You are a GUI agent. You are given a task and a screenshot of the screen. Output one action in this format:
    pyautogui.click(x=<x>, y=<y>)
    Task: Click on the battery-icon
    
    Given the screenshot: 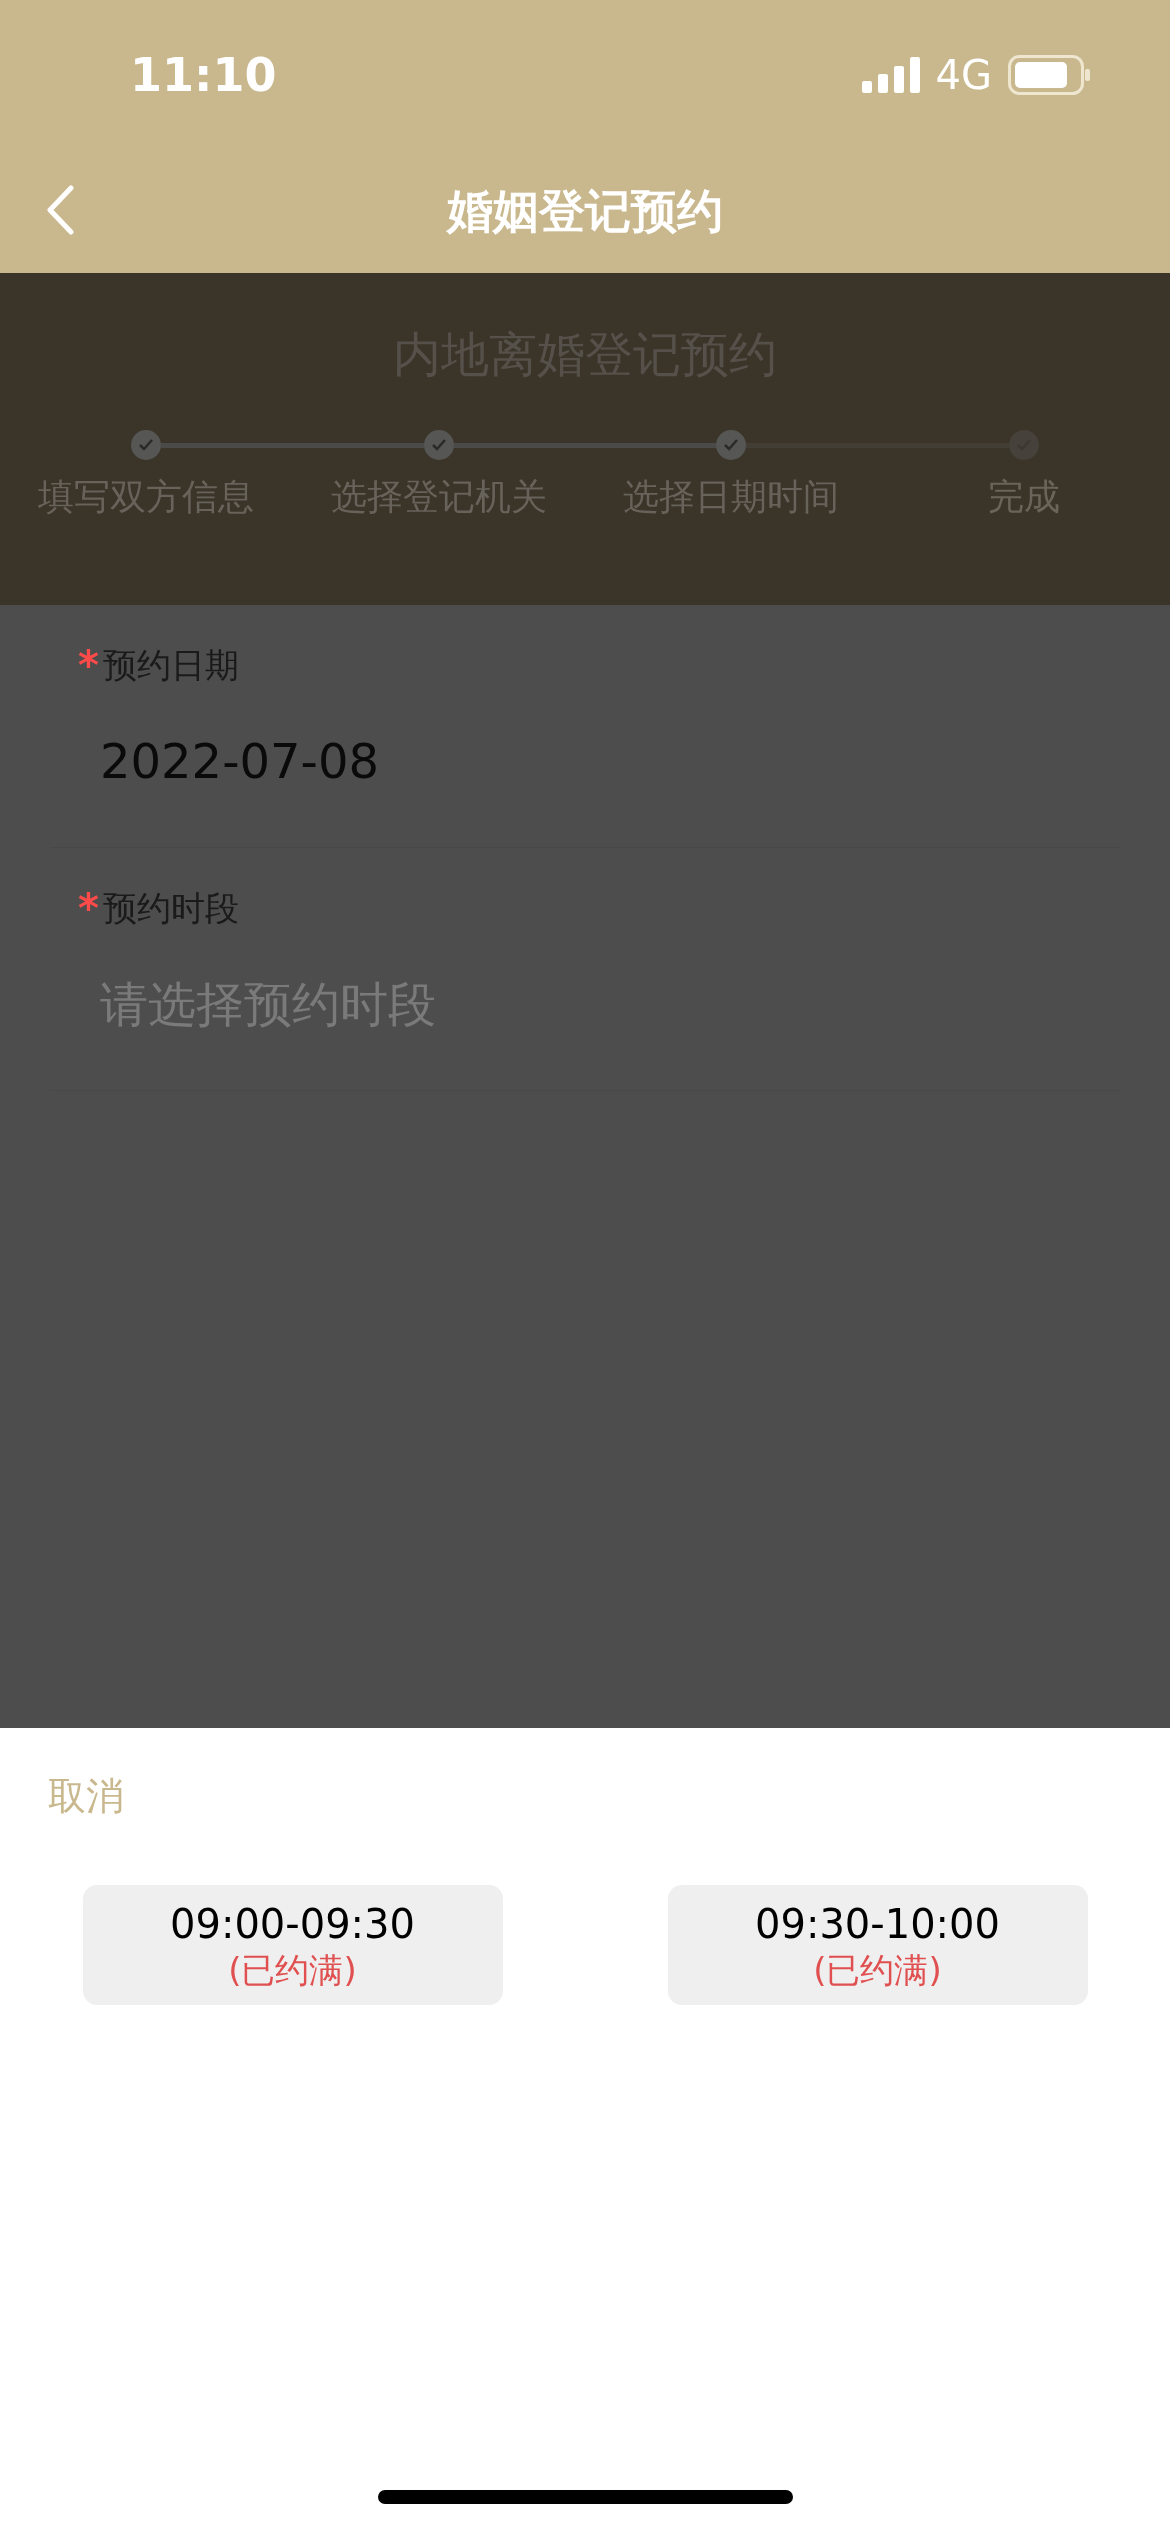 What is the action you would take?
    pyautogui.click(x=1049, y=75)
    